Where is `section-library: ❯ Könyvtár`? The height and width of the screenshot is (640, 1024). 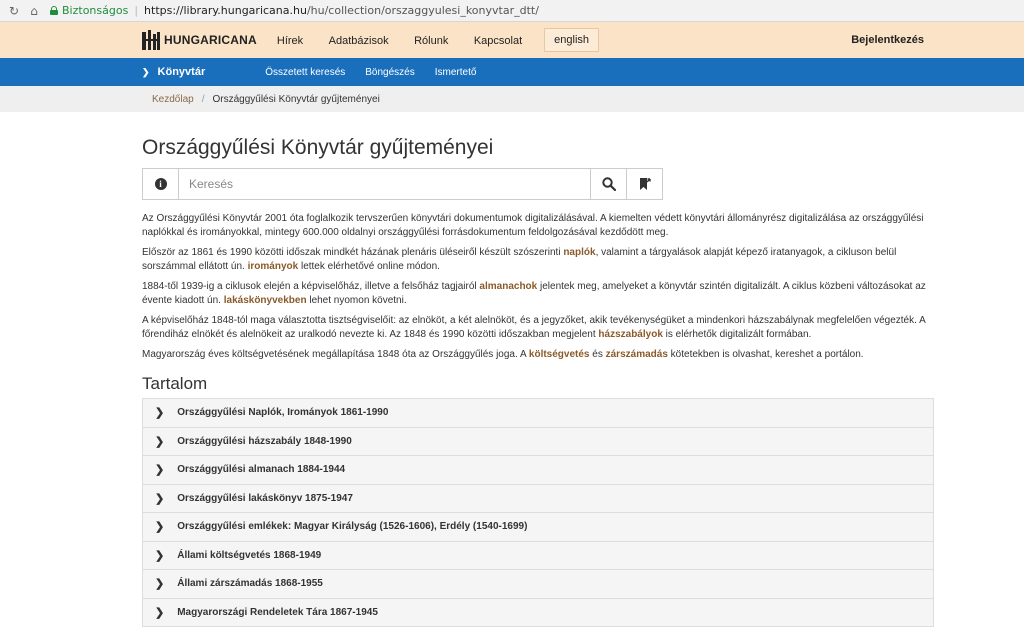 section-library: ❯ Könyvtár is located at coordinates (173, 72).